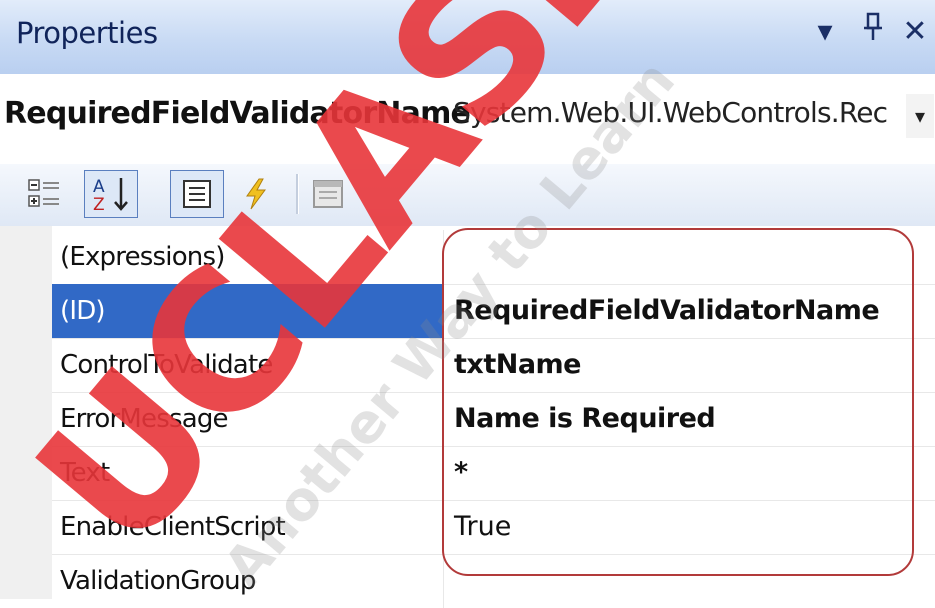 This screenshot has width=935, height=608. What do you see at coordinates (297, 194) in the screenshot?
I see `toolbar-separator` at bounding box center [297, 194].